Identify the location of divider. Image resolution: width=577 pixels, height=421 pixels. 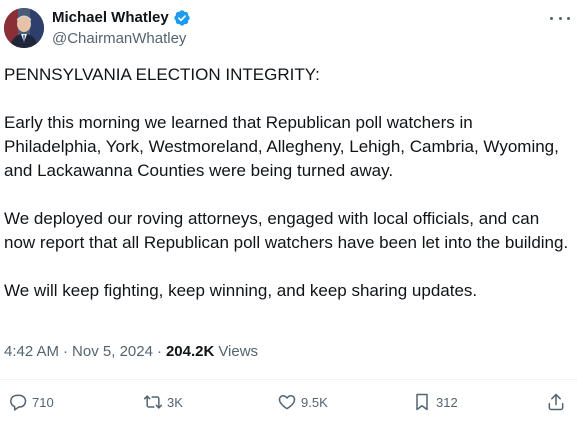
(288, 379).